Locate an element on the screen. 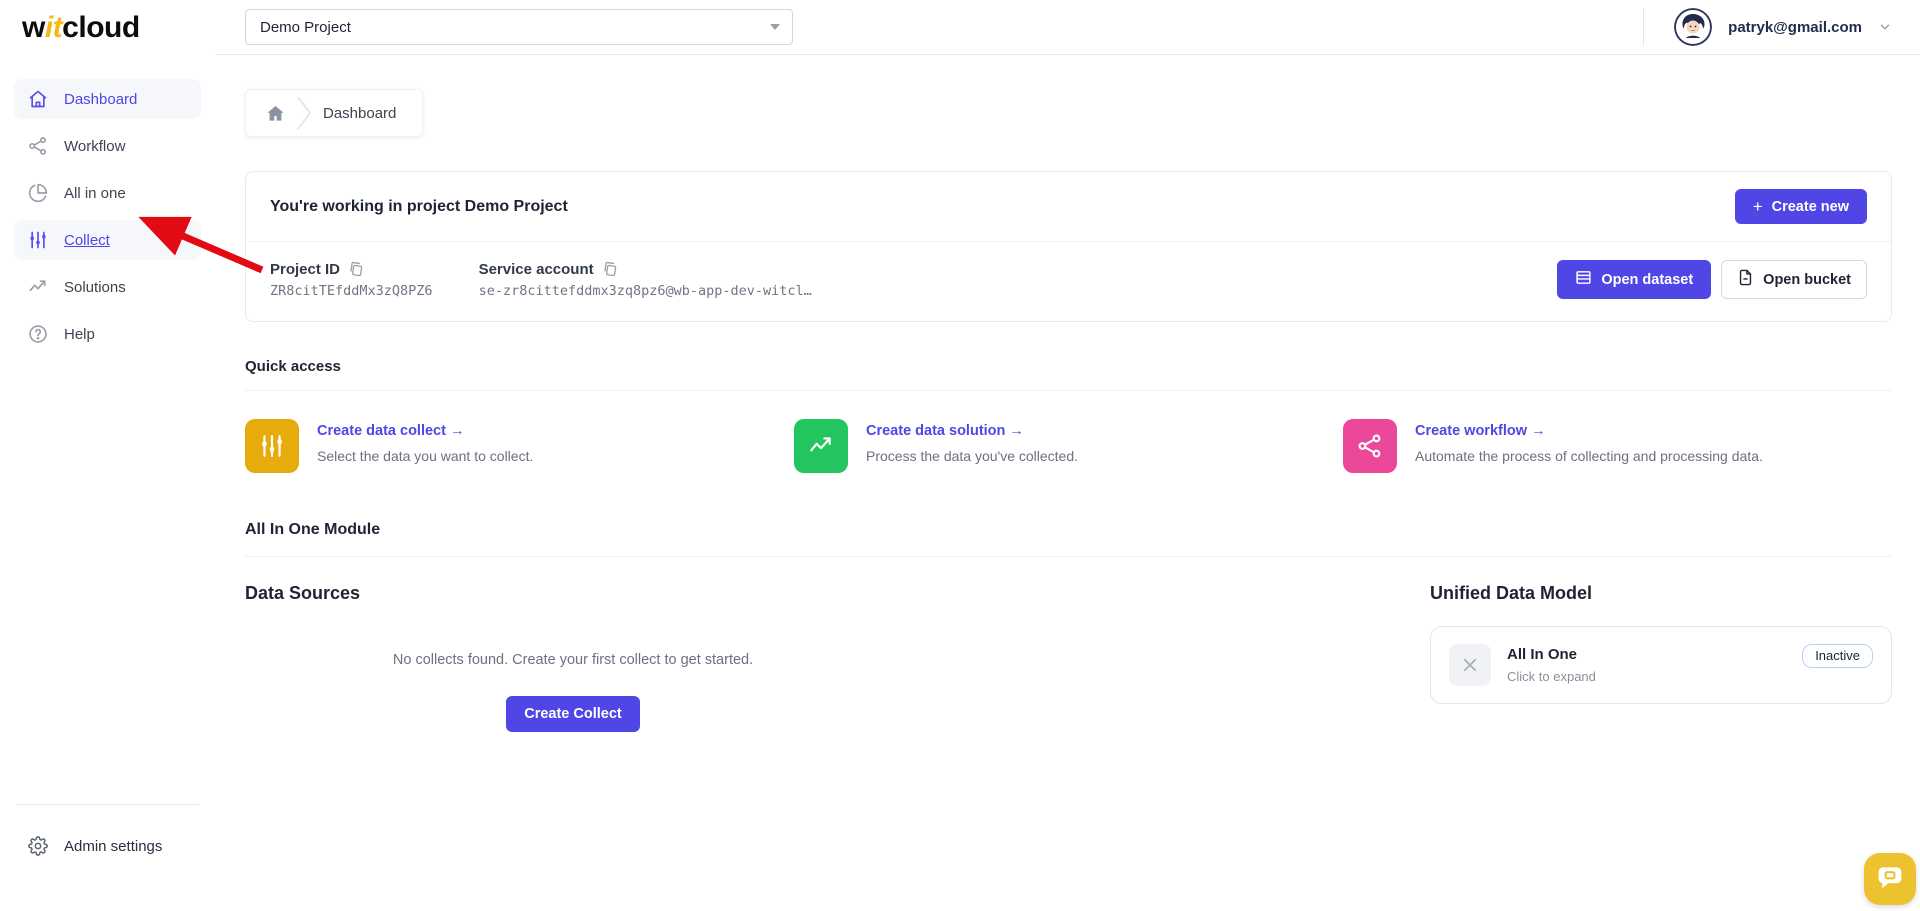 The width and height of the screenshot is (1920, 911). gear-icon is located at coordinates (38, 846).